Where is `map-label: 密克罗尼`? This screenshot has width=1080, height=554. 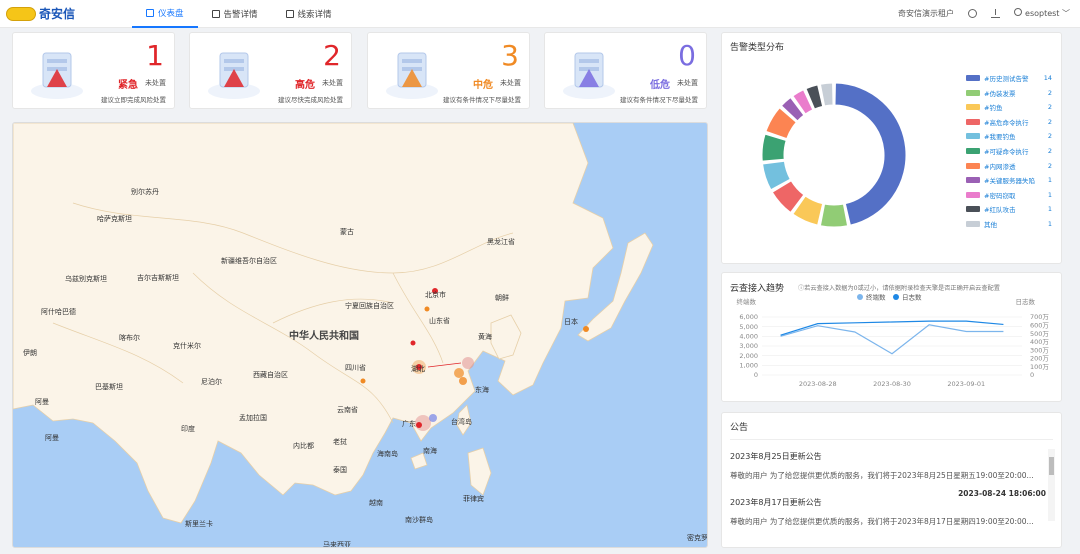
map-label: 密克罗尼 is located at coordinates (697, 538).